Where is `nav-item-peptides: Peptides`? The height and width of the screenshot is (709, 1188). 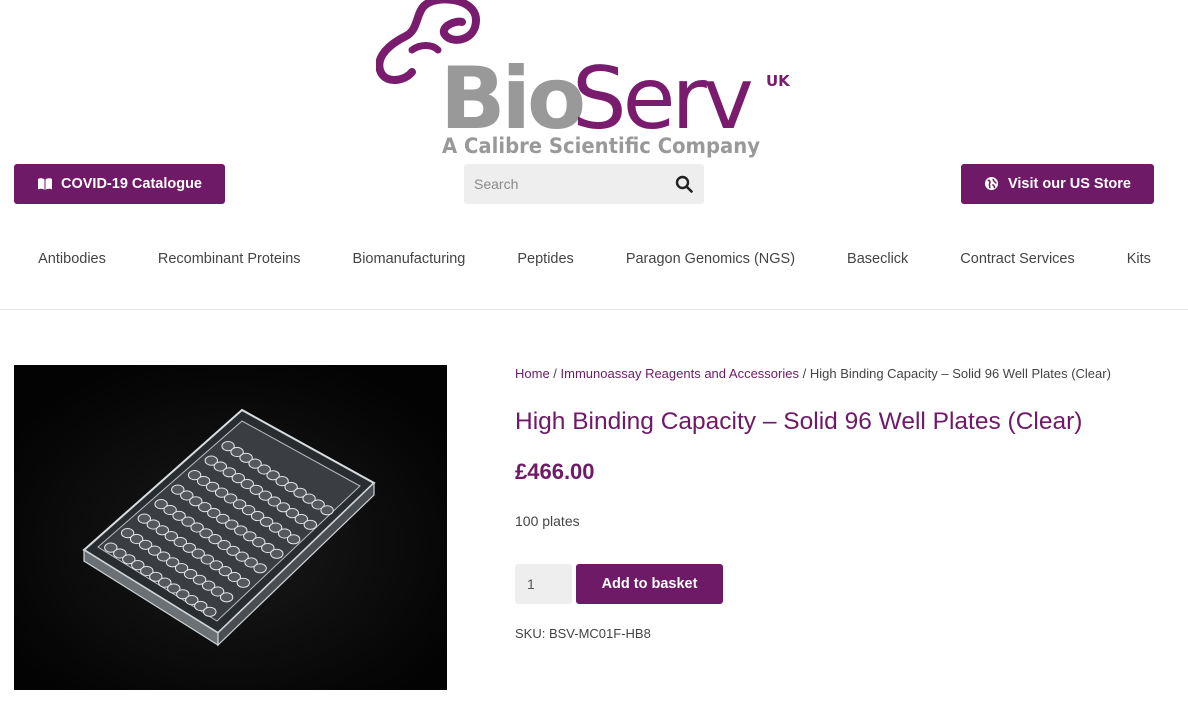 nav-item-peptides: Peptides is located at coordinates (545, 259).